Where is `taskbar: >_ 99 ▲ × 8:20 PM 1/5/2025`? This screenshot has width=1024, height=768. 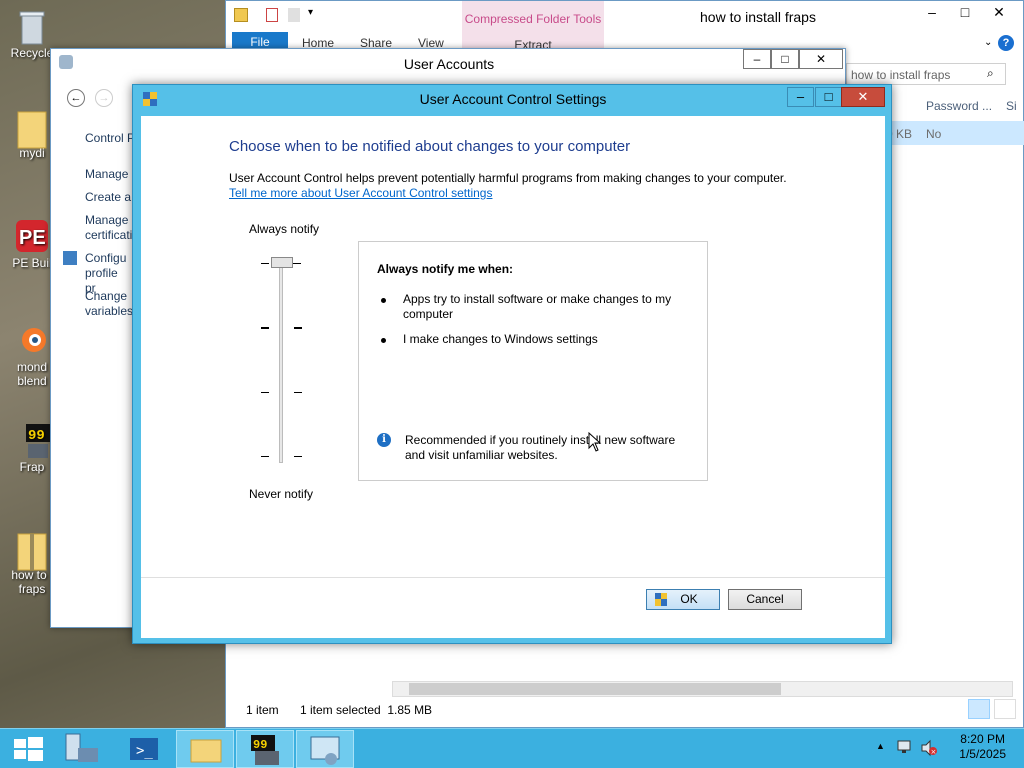
taskbar: >_ 99 ▲ × 8:20 PM 1/5/2025 is located at coordinates (512, 748).